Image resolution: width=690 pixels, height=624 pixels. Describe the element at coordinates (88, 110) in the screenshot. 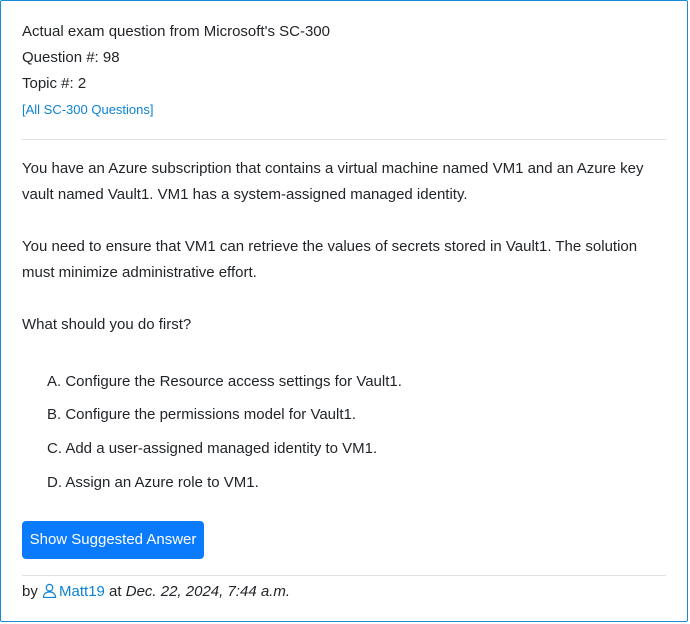

I see `all-questions-link: [All SC-300 Questions]` at that location.